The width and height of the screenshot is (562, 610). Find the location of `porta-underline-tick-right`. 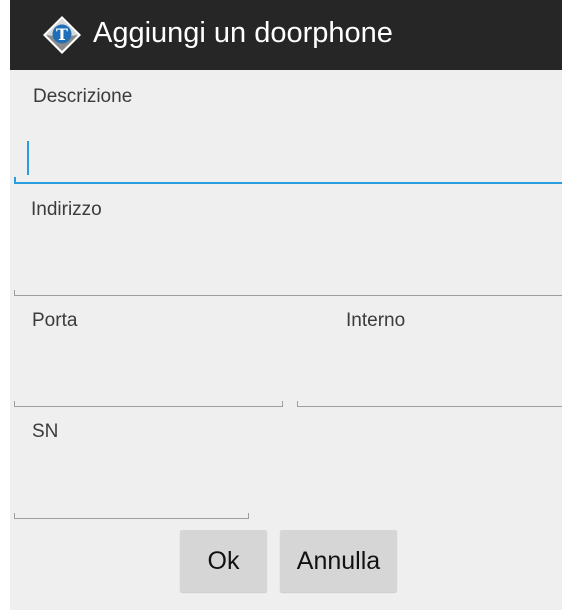

porta-underline-tick-right is located at coordinates (282, 403).